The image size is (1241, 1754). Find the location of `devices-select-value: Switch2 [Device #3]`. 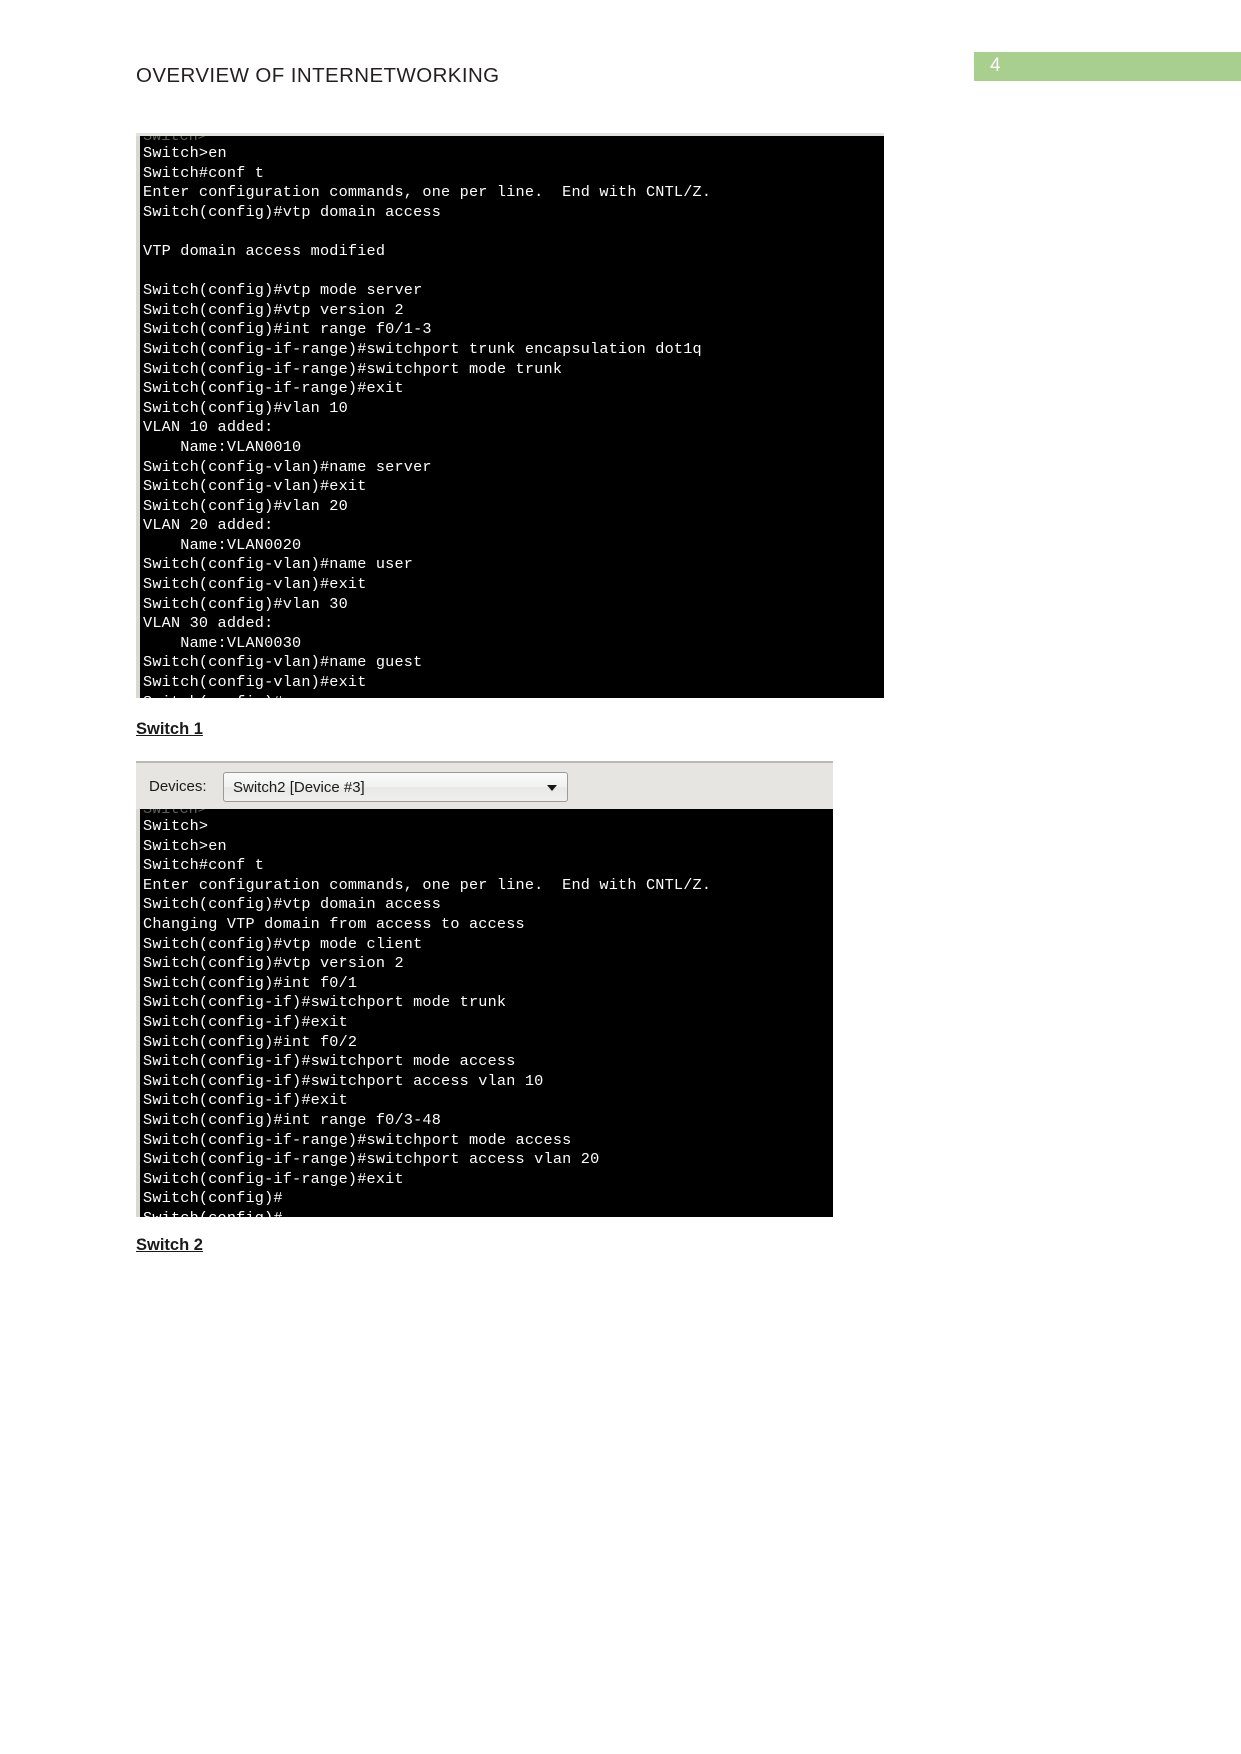

devices-select-value: Switch2 [Device #3] is located at coordinates (299, 787).